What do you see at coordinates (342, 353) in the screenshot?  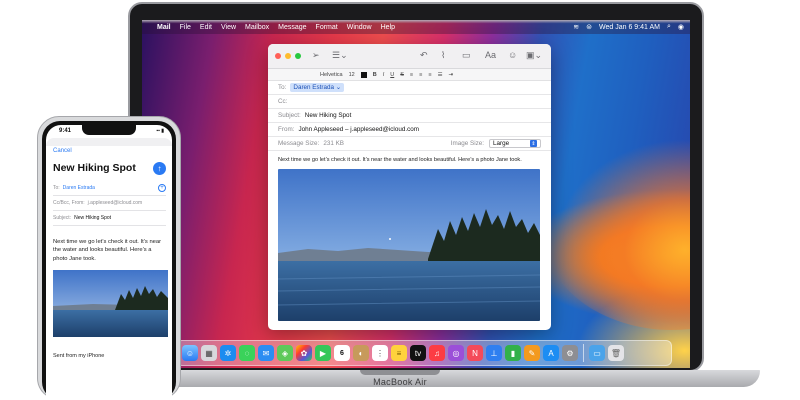 I see `calendar-icon: 6` at bounding box center [342, 353].